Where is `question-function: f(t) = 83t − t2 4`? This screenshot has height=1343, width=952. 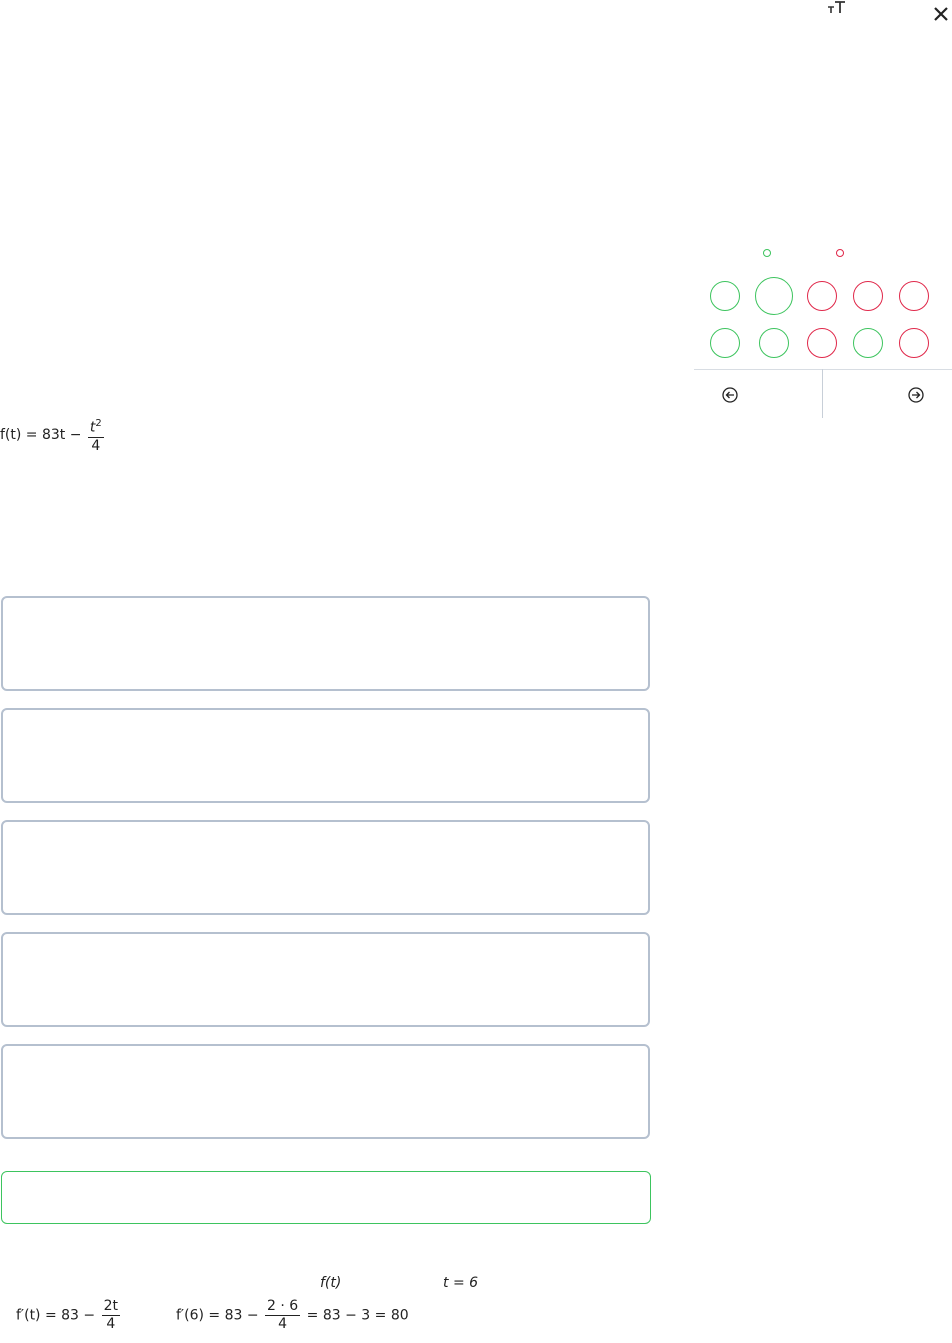
question-function: f(t) = 83t − t2 4 is located at coordinates (53, 435).